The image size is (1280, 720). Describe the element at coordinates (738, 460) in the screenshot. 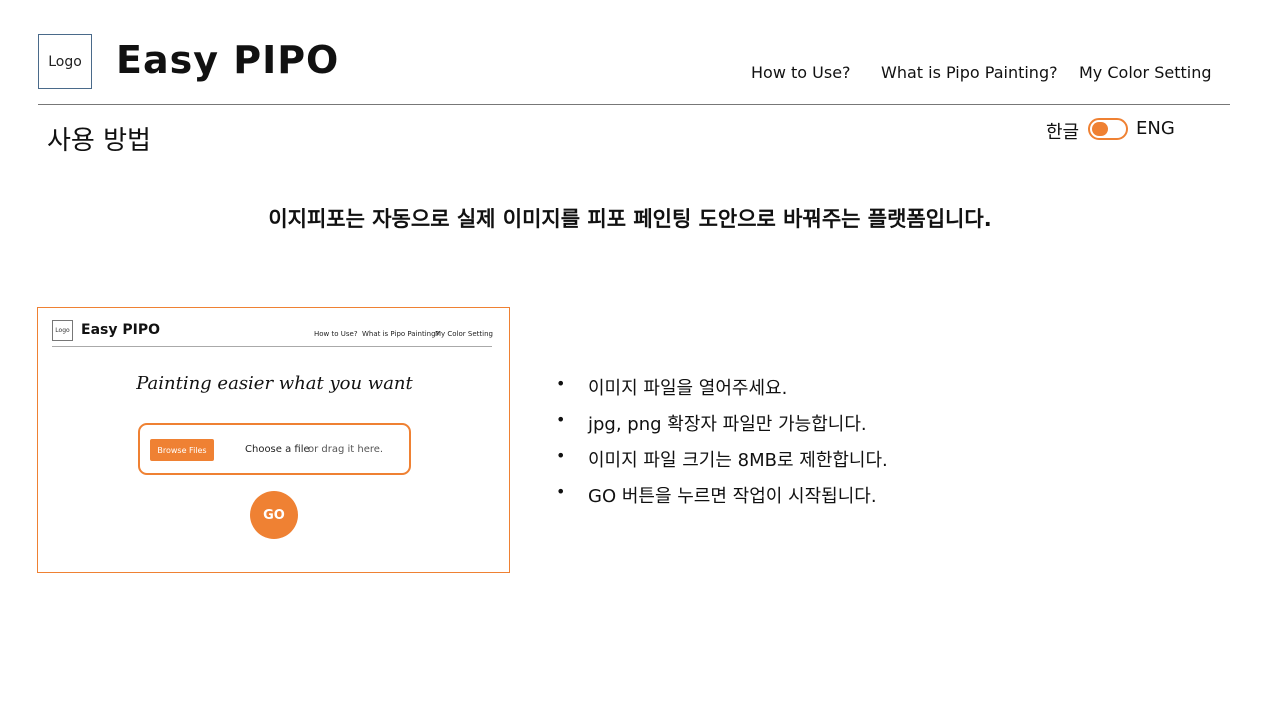

I see `instruction-text: 이미지 파일 크기는 8MB로 제한합니다.` at that location.